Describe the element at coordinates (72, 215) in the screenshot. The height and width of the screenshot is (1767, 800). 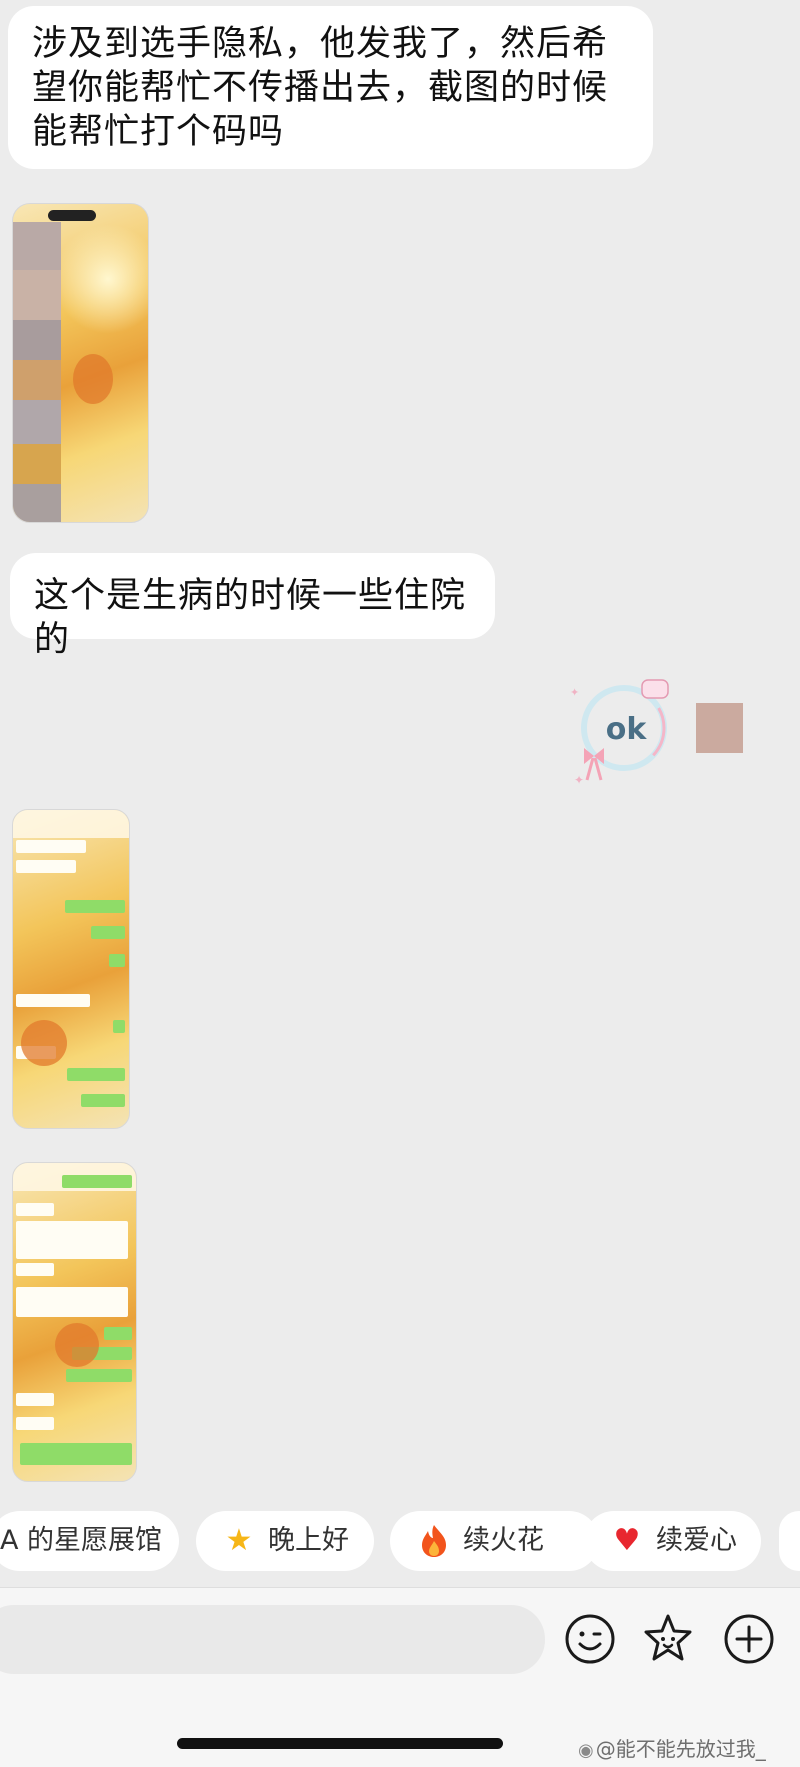
I see `phone-notch` at that location.